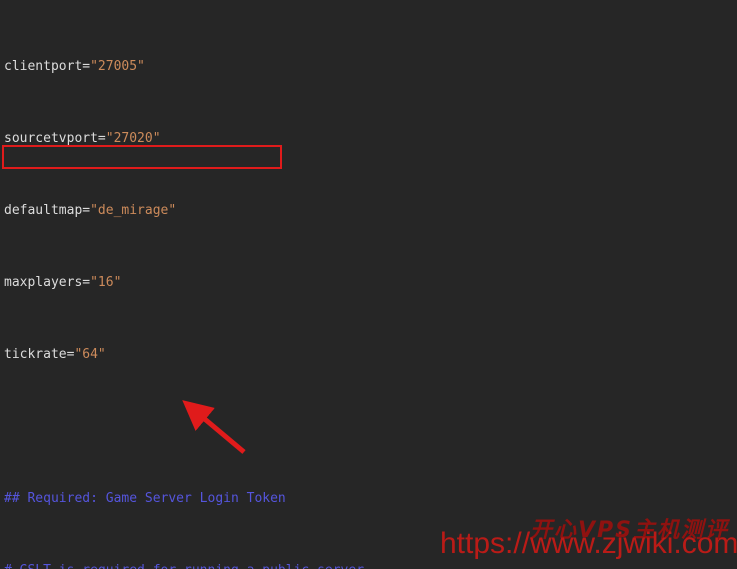 The height and width of the screenshot is (569, 737). Describe the element at coordinates (370, 355) in the screenshot. I see `line-tickrate: tickrate="64"` at that location.